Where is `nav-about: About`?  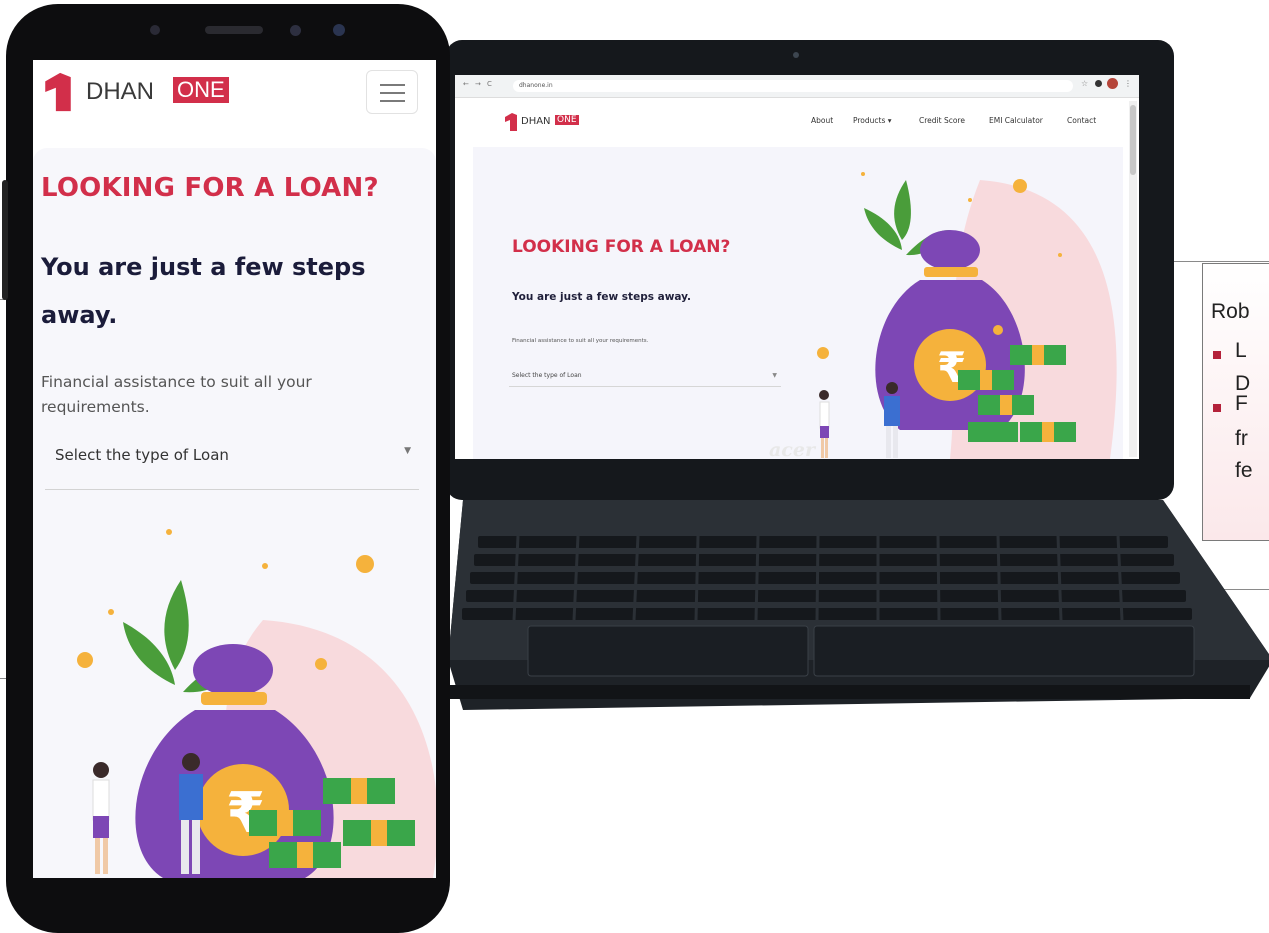 nav-about: About is located at coordinates (822, 120).